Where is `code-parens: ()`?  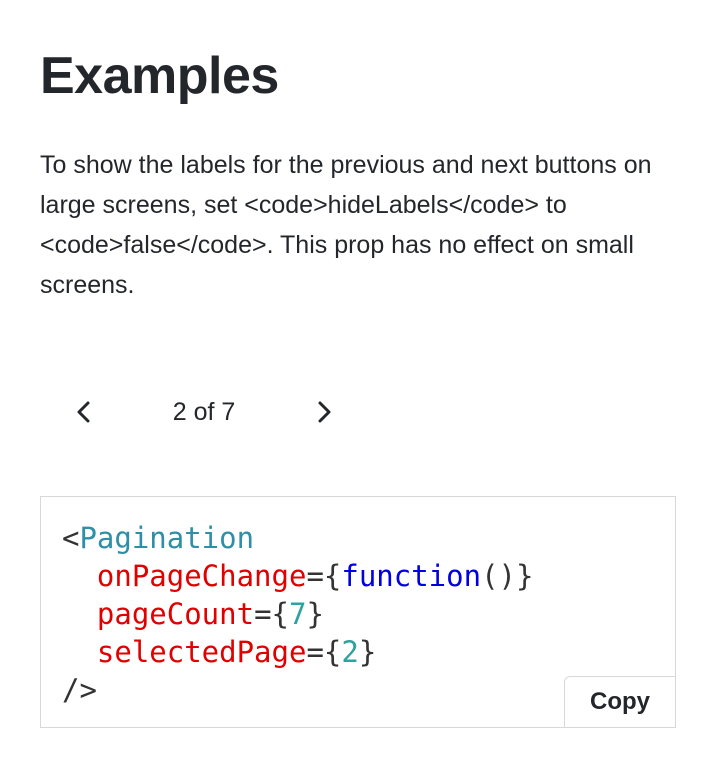 code-parens: () is located at coordinates (498, 576).